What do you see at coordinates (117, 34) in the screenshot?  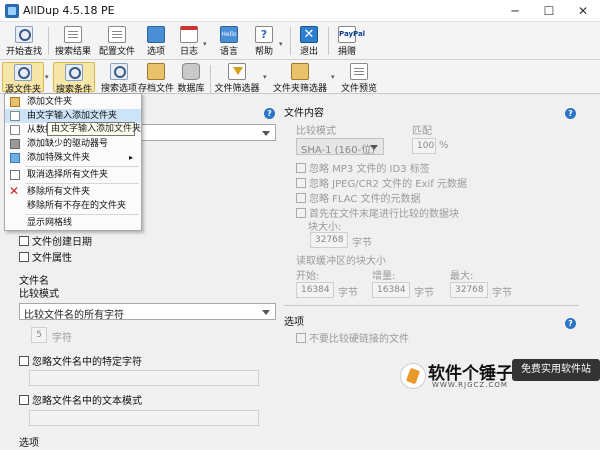 I see `profile-icon` at bounding box center [117, 34].